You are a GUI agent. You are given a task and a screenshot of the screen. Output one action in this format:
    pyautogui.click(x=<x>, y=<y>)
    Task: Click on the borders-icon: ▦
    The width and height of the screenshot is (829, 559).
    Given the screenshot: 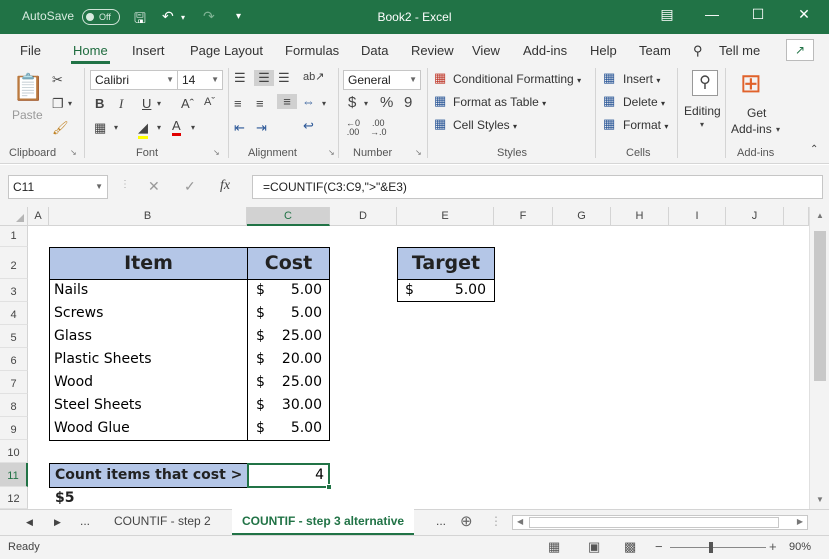 What is the action you would take?
    pyautogui.click(x=100, y=128)
    